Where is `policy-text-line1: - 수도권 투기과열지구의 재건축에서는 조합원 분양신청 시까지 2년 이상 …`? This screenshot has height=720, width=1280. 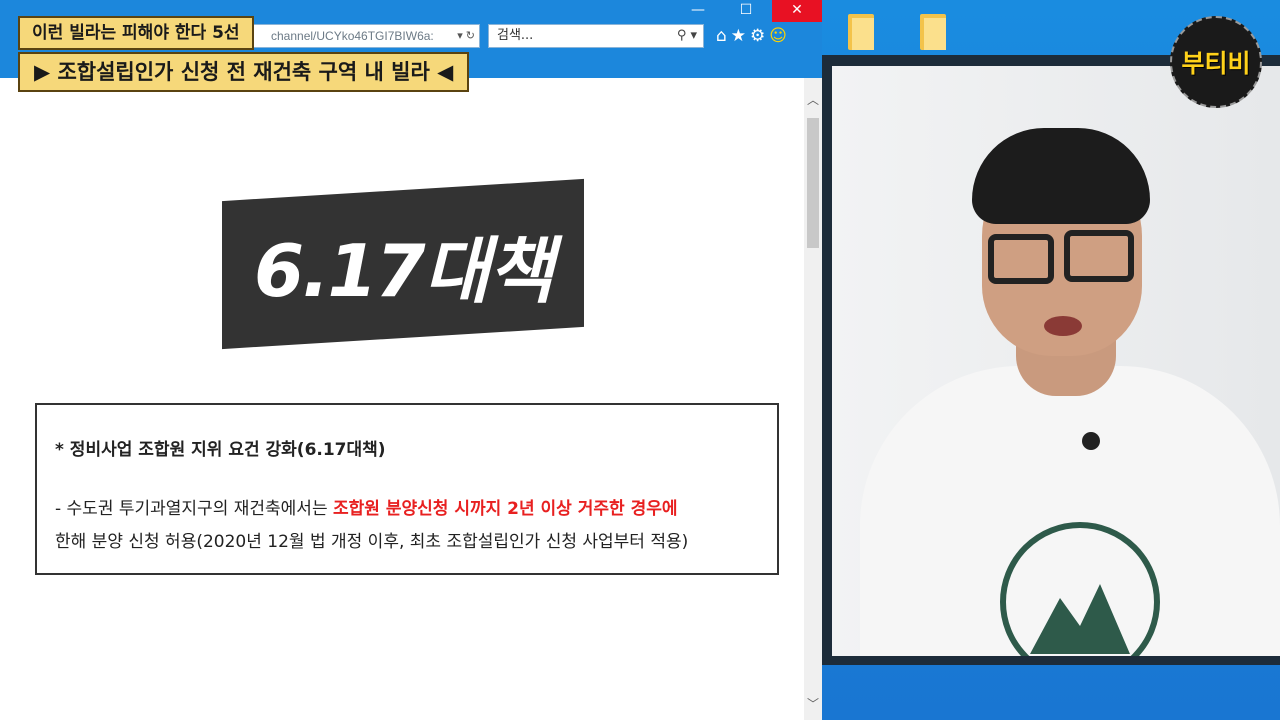 policy-text-line1: - 수도권 투기과열지구의 재건축에서는 조합원 분양신청 시까지 2년 이상 … is located at coordinates (407, 506).